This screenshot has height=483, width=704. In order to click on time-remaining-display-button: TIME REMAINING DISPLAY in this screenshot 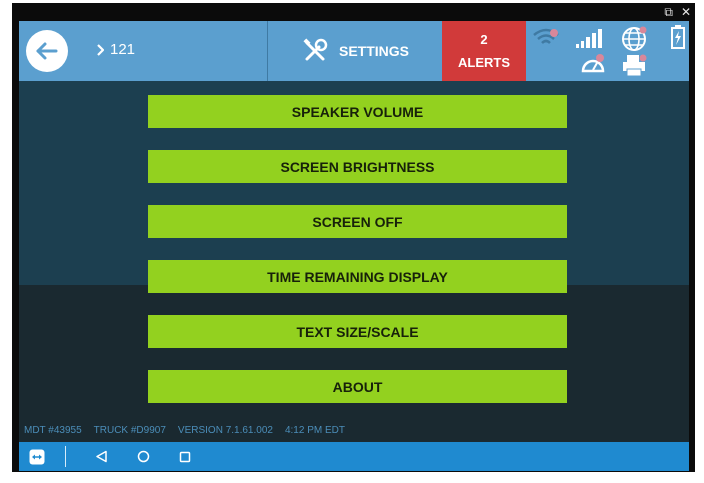, I will do `click(357, 276)`.